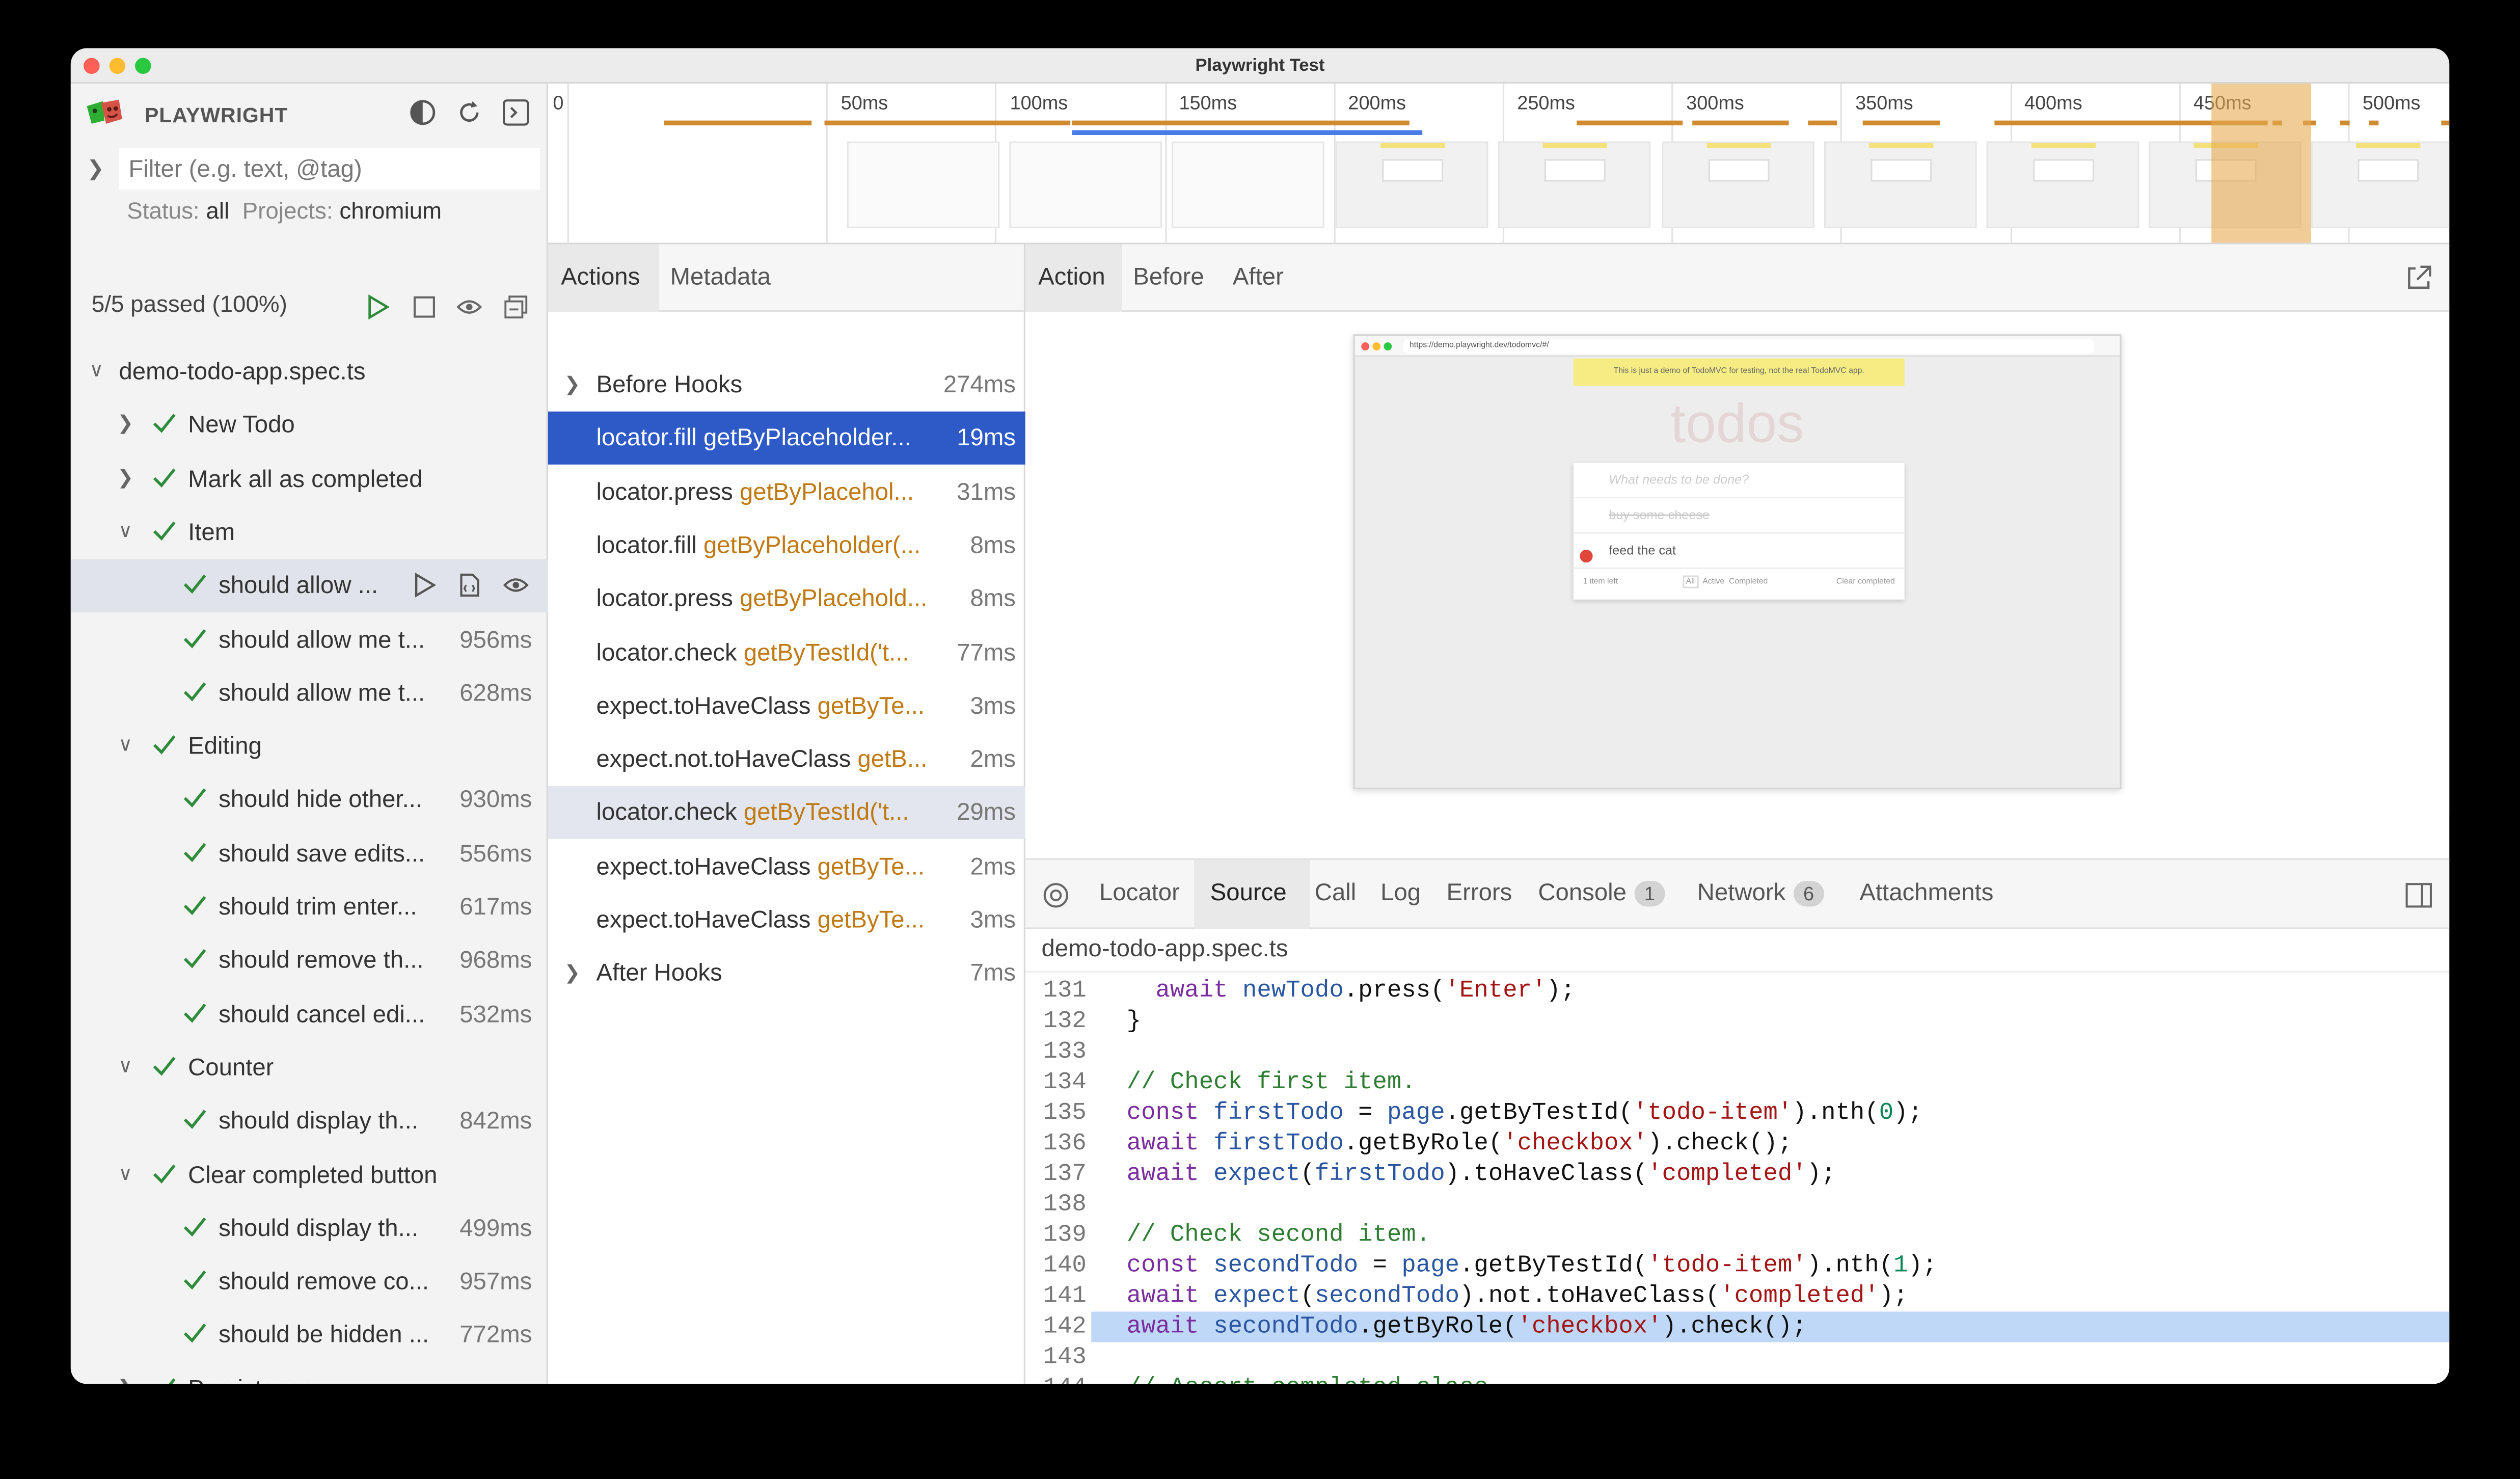 The image size is (2520, 1479). Describe the element at coordinates (2391, 103) in the screenshot. I see `timeline-tick-label: 500ms` at that location.